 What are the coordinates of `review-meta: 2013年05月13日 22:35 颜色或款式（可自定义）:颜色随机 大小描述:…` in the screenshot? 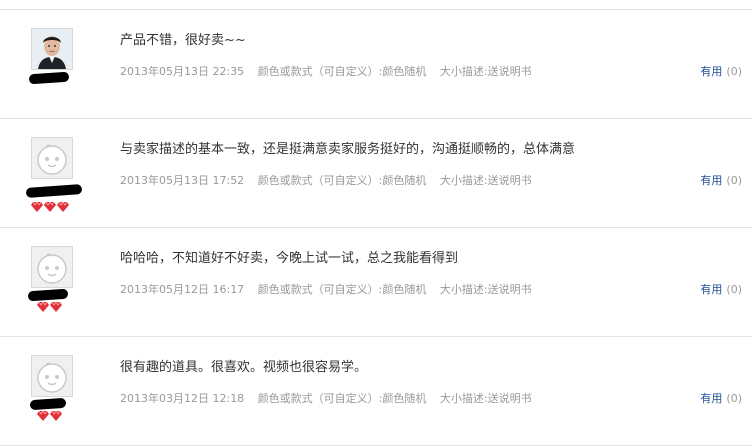 It's located at (331, 72).